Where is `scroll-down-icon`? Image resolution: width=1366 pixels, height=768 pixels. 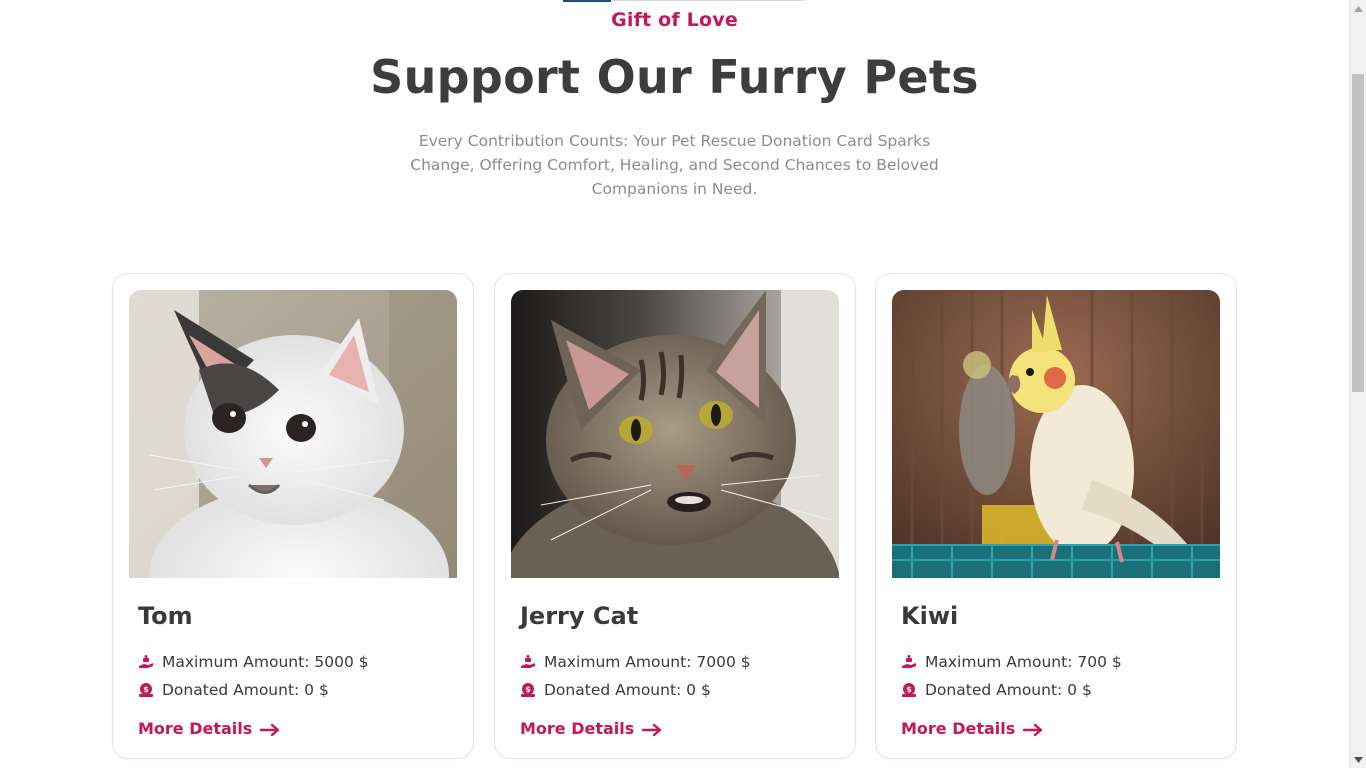 scroll-down-icon is located at coordinates (1358, 759).